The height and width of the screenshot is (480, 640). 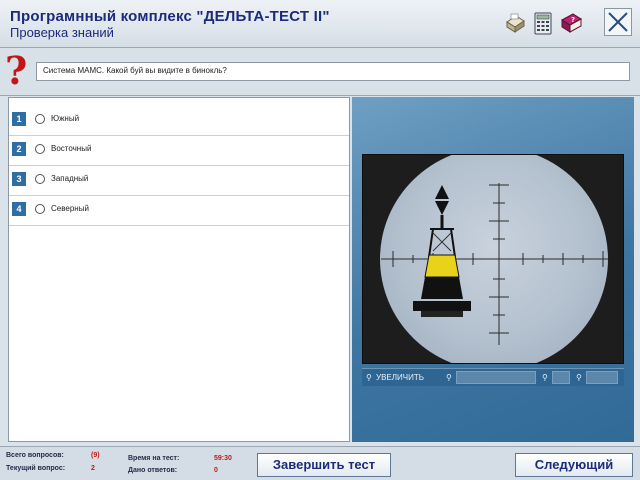 I want to click on answer-number: 2, so click(x=19, y=149).